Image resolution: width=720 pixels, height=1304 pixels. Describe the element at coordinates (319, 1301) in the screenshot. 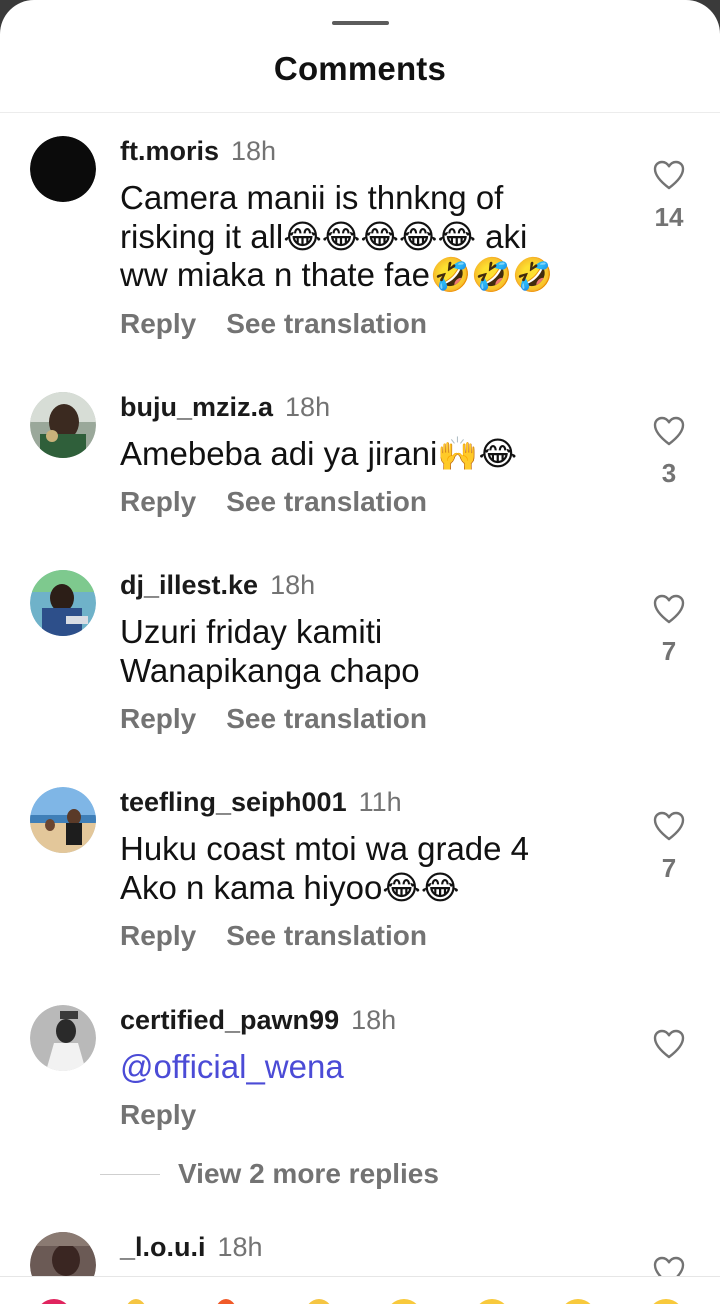

I see `raised-hands-emoji-icon` at that location.